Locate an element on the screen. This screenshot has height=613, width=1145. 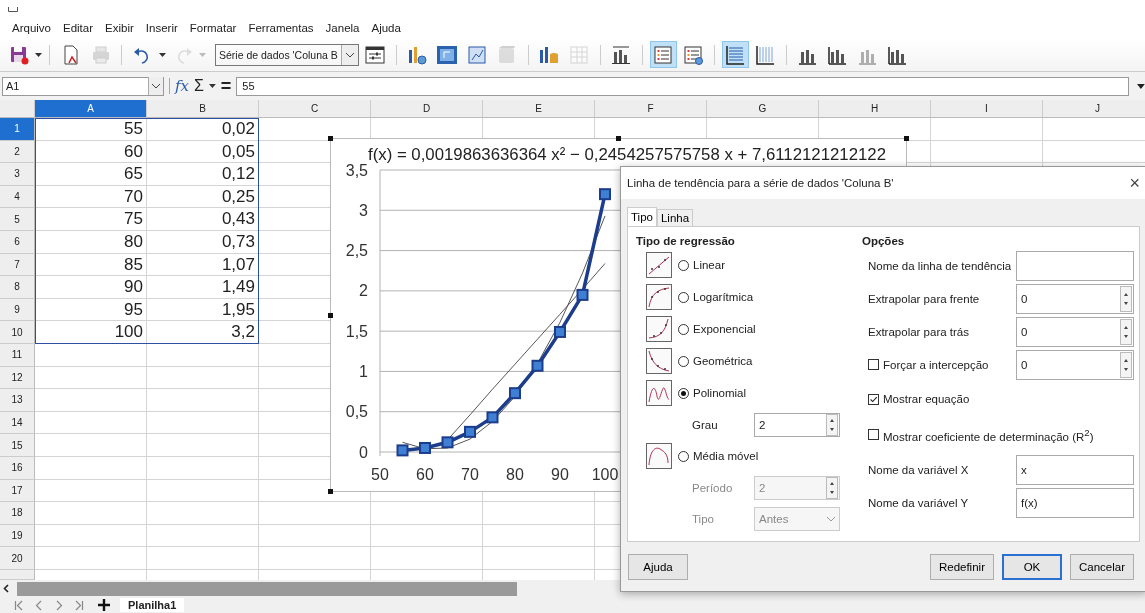
column-header: F is located at coordinates (651, 109).